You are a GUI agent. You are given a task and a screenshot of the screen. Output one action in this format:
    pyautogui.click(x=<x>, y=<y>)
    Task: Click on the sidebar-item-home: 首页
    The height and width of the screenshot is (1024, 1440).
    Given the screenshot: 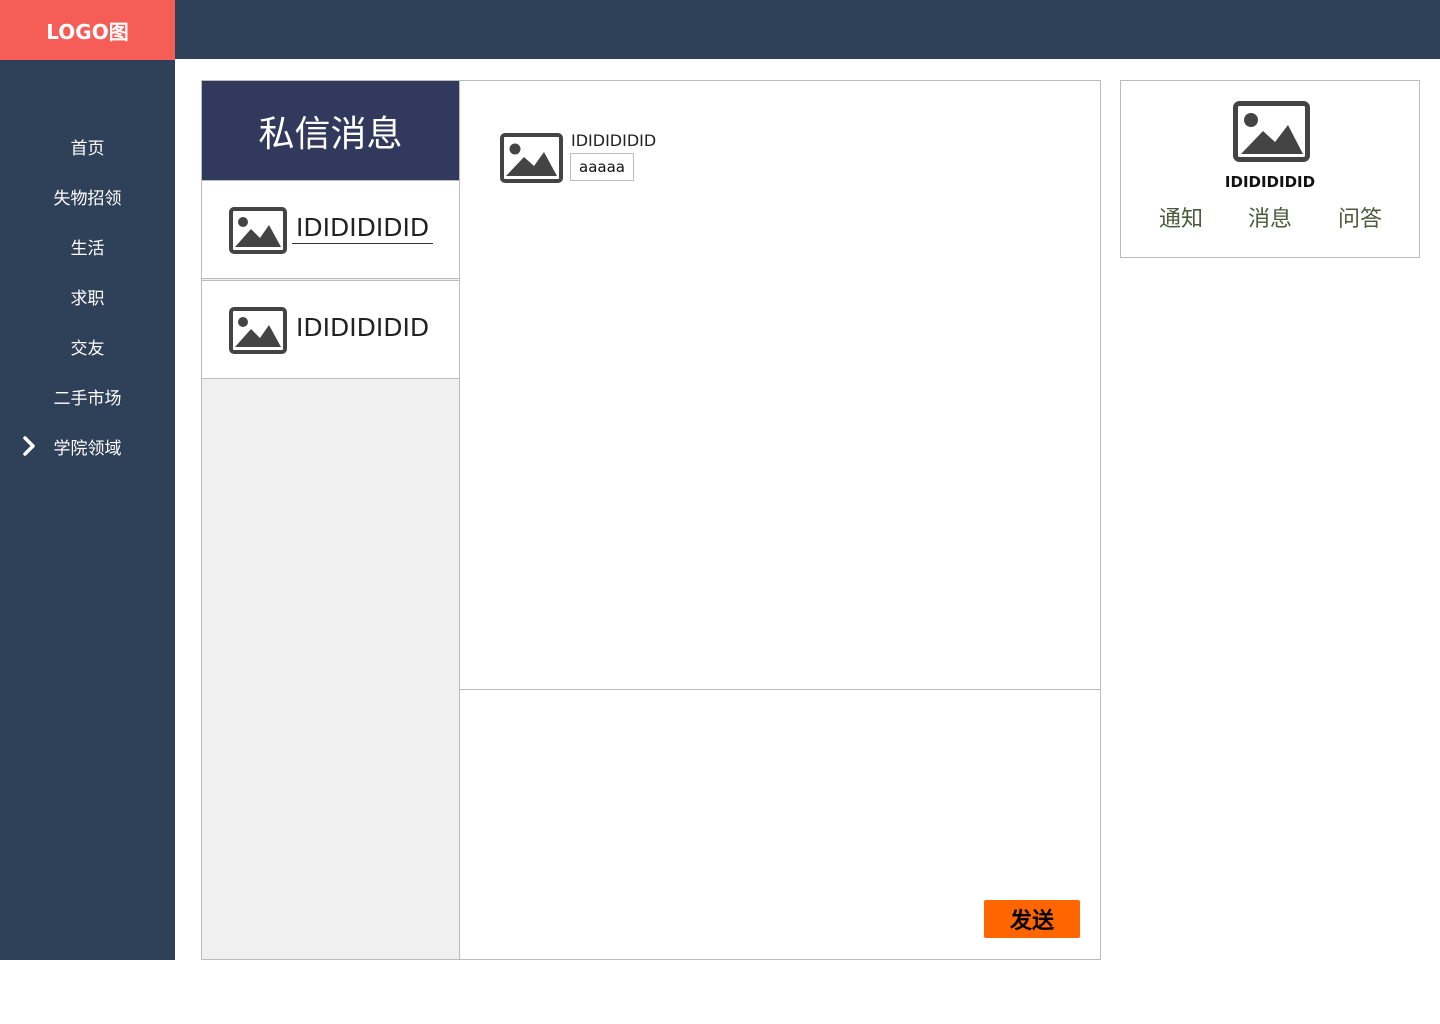 What is the action you would take?
    pyautogui.click(x=87, y=146)
    